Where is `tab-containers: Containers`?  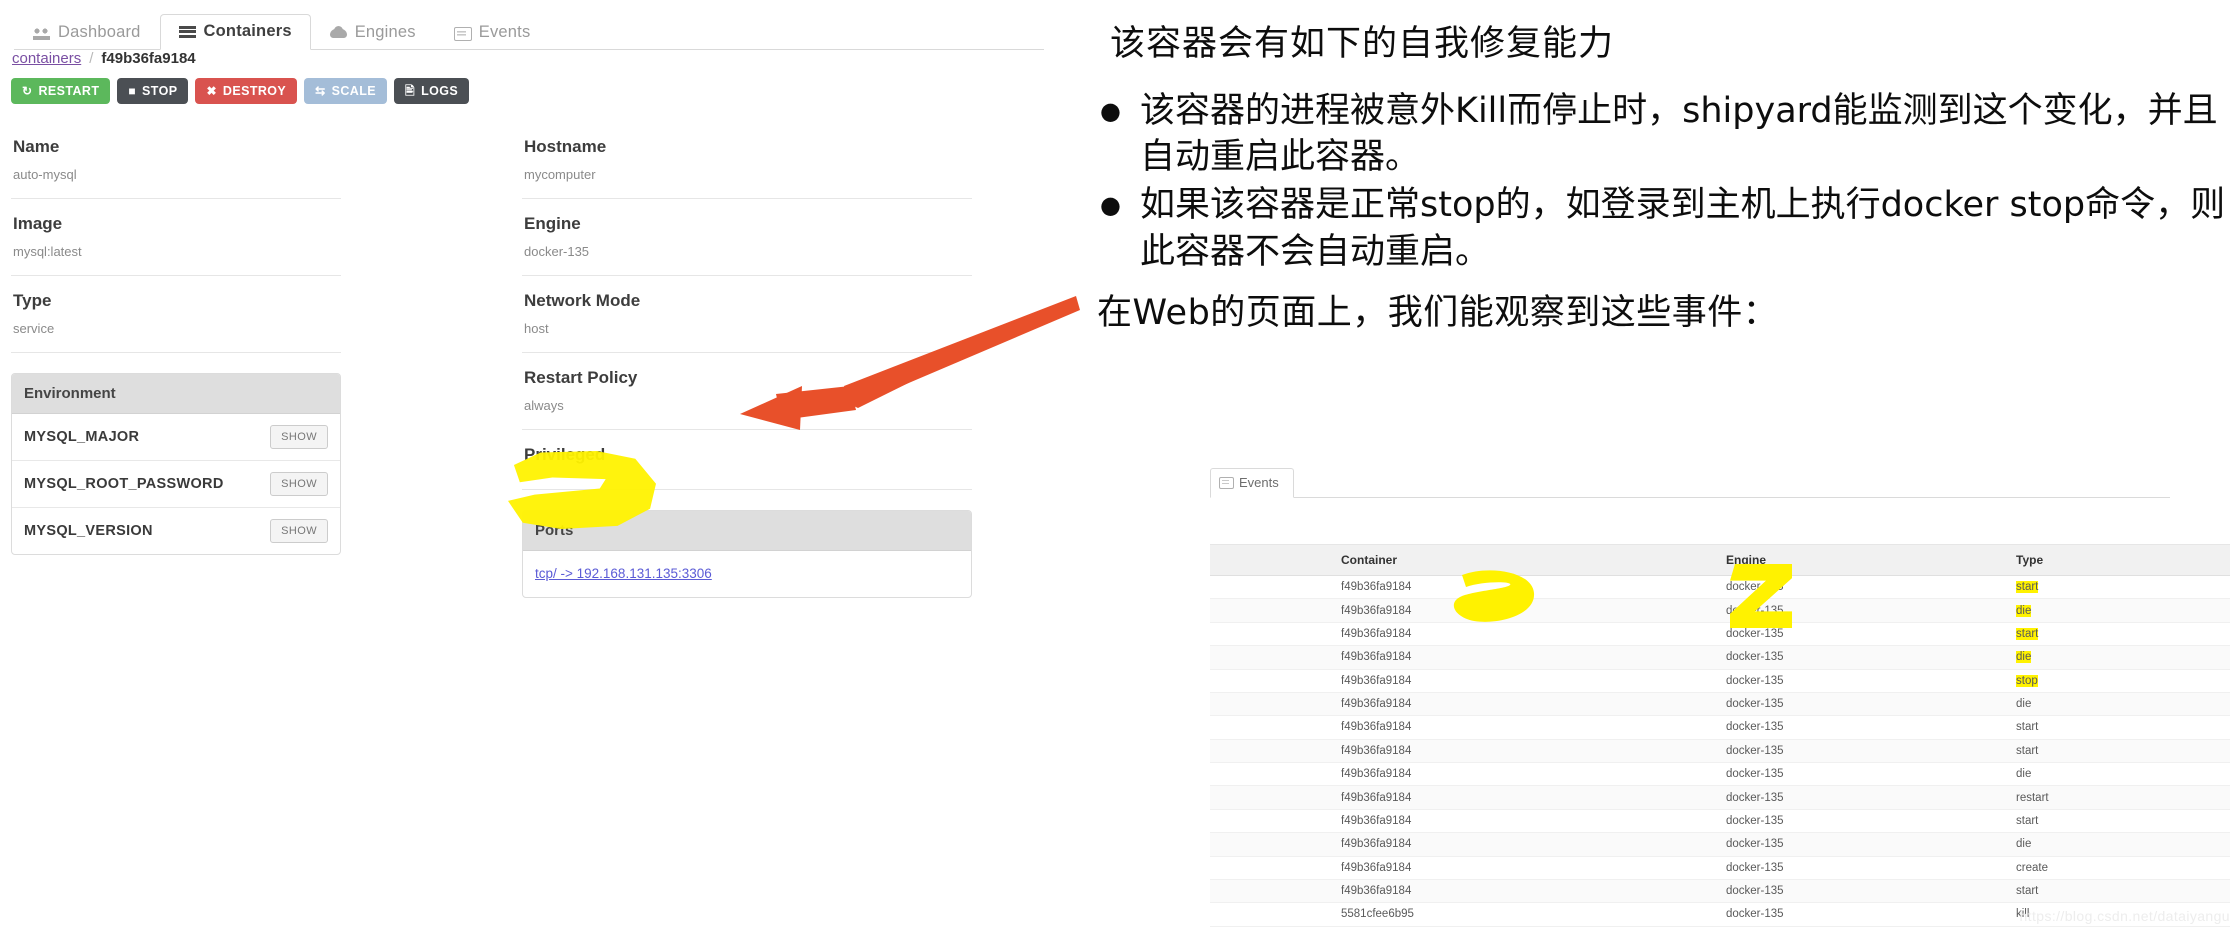 tab-containers: Containers is located at coordinates (235, 32).